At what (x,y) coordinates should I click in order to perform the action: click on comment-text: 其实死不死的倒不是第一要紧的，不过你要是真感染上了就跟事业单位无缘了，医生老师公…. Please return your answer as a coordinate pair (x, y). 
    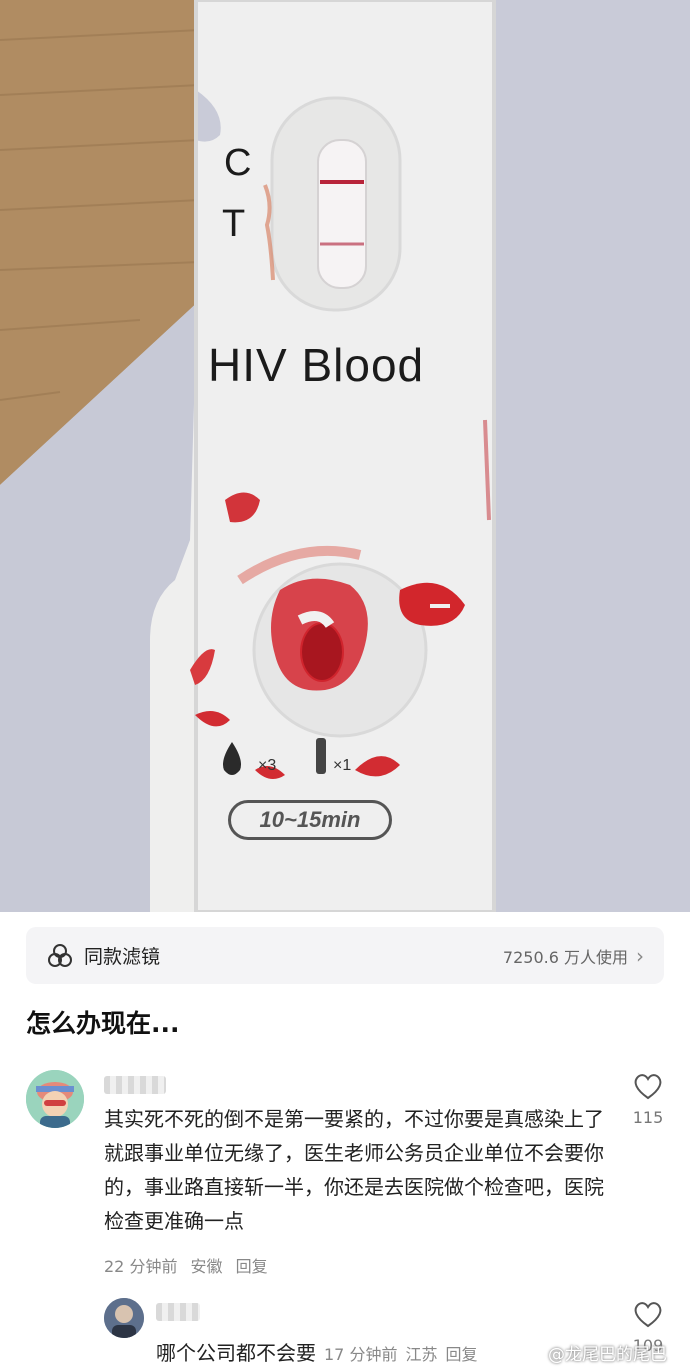
    Looking at the image, I should click on (354, 1170).